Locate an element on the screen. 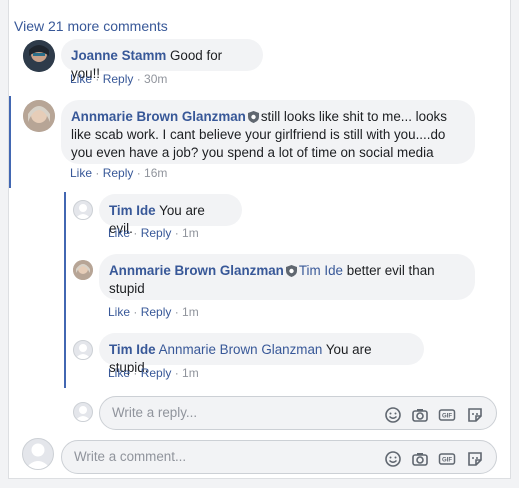 The height and width of the screenshot is (488, 519). comment-bubble: Joanne Stamm Good for you!! is located at coordinates (162, 60).